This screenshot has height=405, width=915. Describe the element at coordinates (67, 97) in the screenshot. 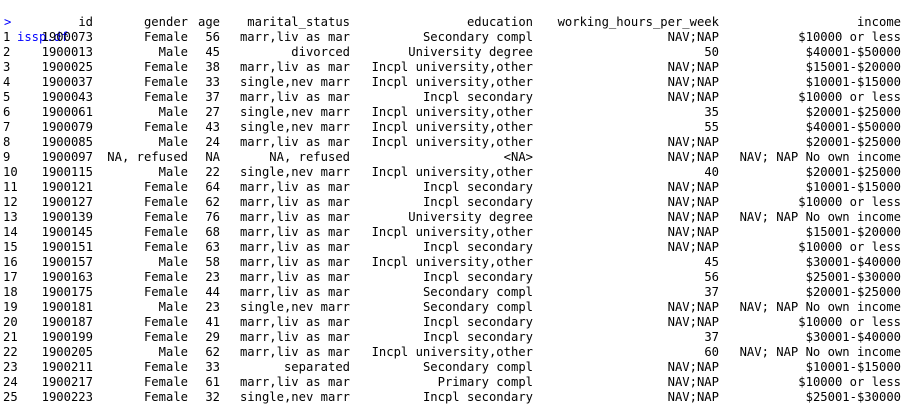

I see `cell-id: 1900043` at that location.